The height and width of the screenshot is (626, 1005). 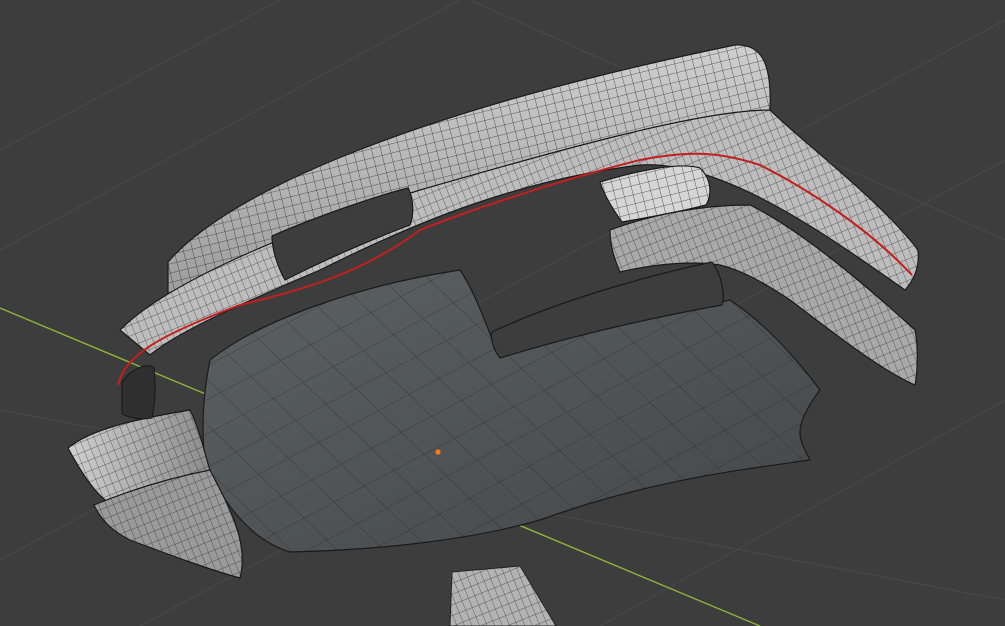 I want to click on object-origin-dot, so click(x=438, y=452).